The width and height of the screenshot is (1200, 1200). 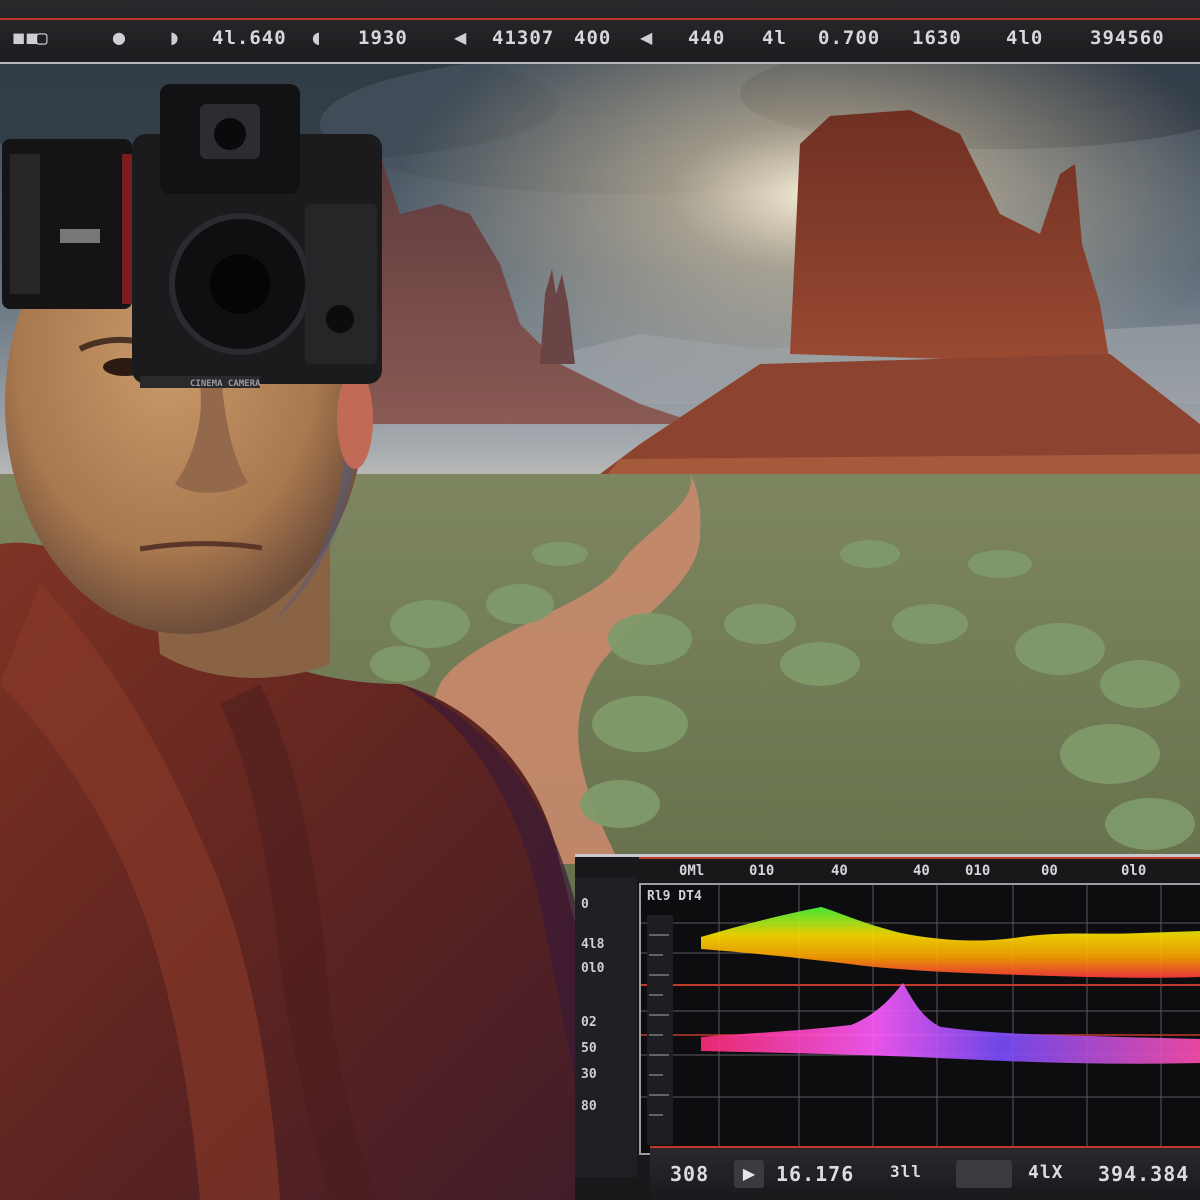 I want to click on scope-left-value: 0, so click(x=585, y=904).